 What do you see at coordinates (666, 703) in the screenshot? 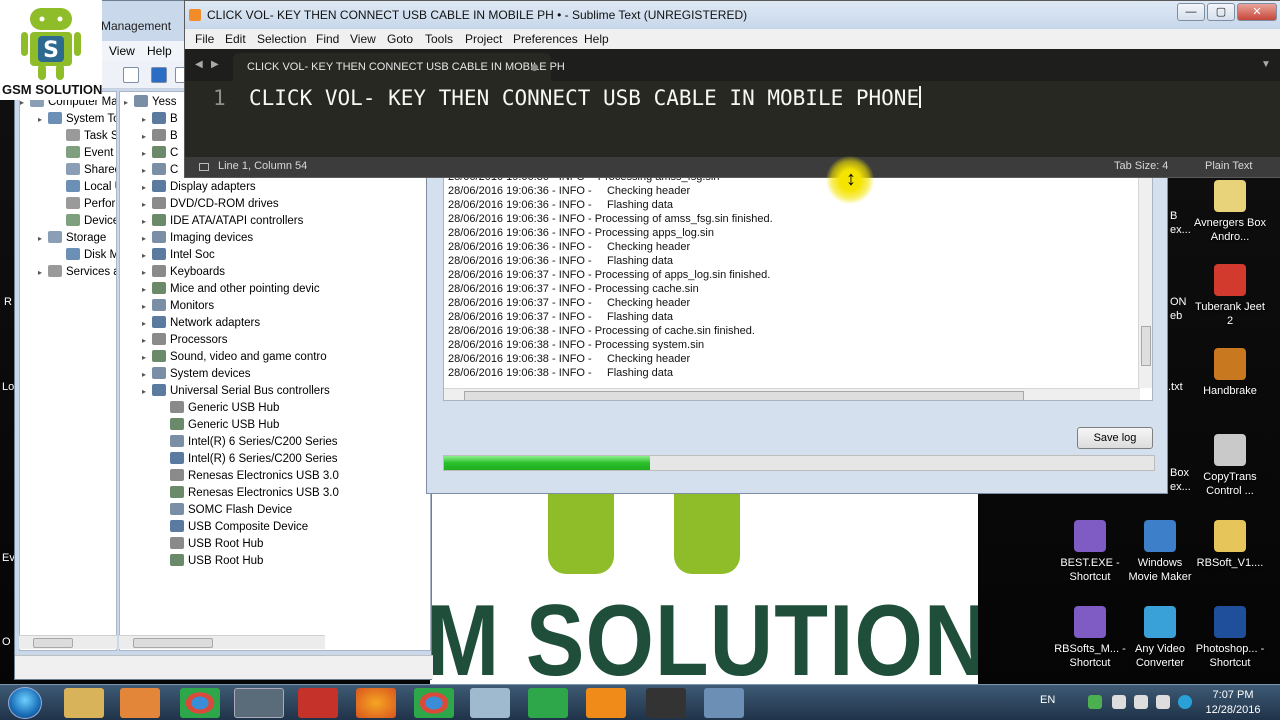
I see `flash-tool-icon` at bounding box center [666, 703].